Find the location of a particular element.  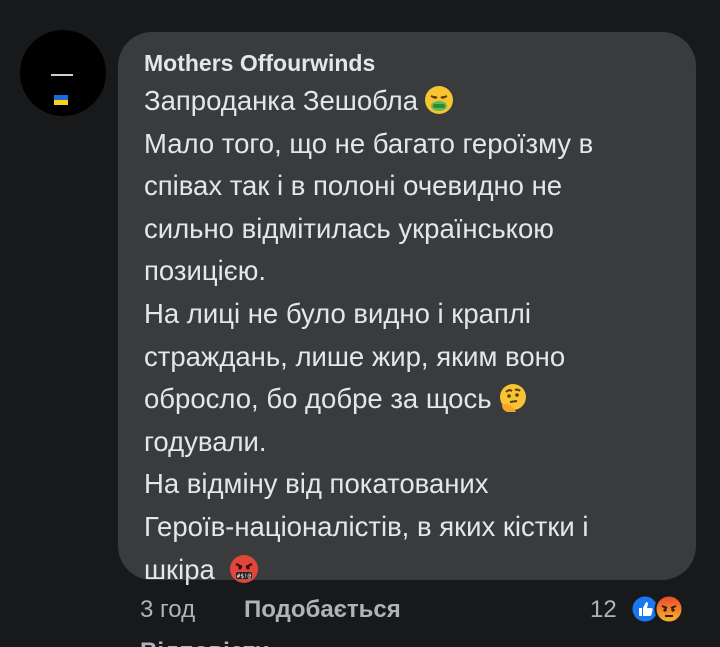

comment-line: Героїв-націоналістів, в яких кістки і is located at coordinates (366, 526).